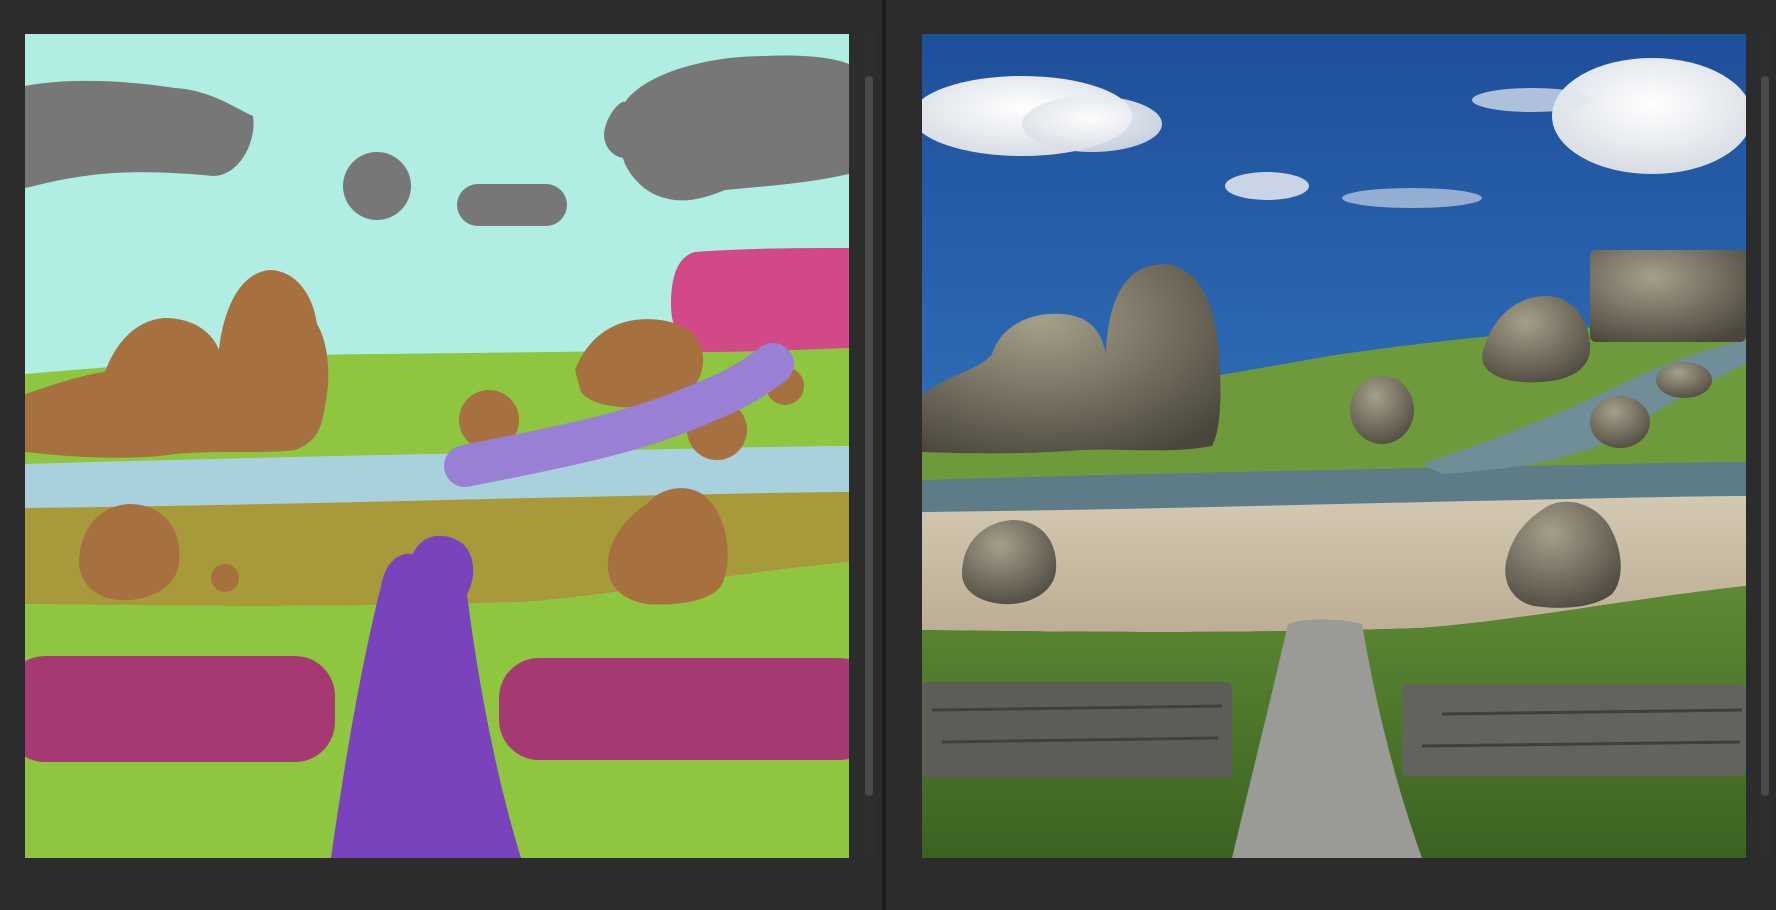 The height and width of the screenshot is (910, 1776). What do you see at coordinates (760, 300) in the screenshot?
I see `mountain-region` at bounding box center [760, 300].